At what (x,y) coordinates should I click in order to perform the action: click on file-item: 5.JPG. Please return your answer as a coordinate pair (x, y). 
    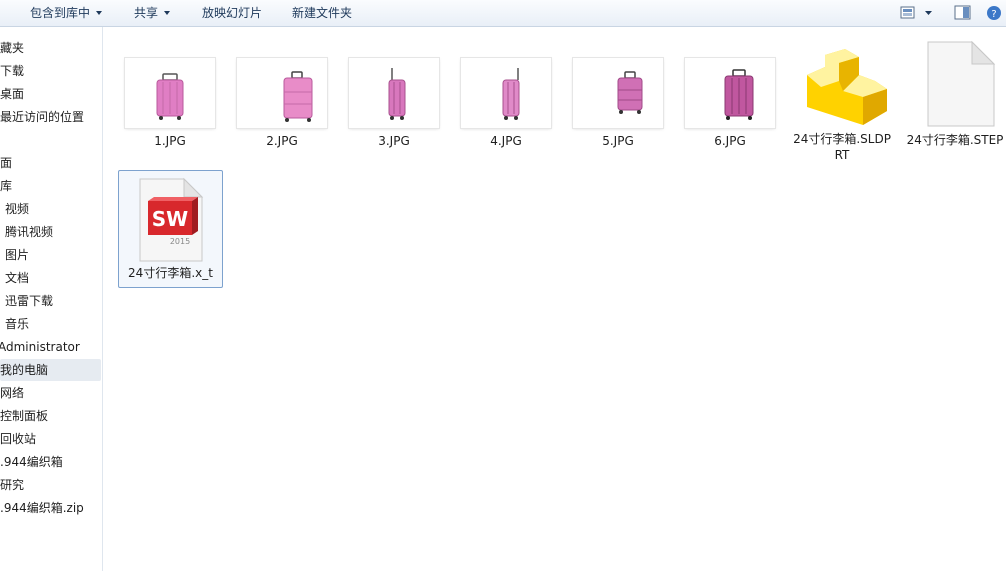
    Looking at the image, I should click on (618, 103).